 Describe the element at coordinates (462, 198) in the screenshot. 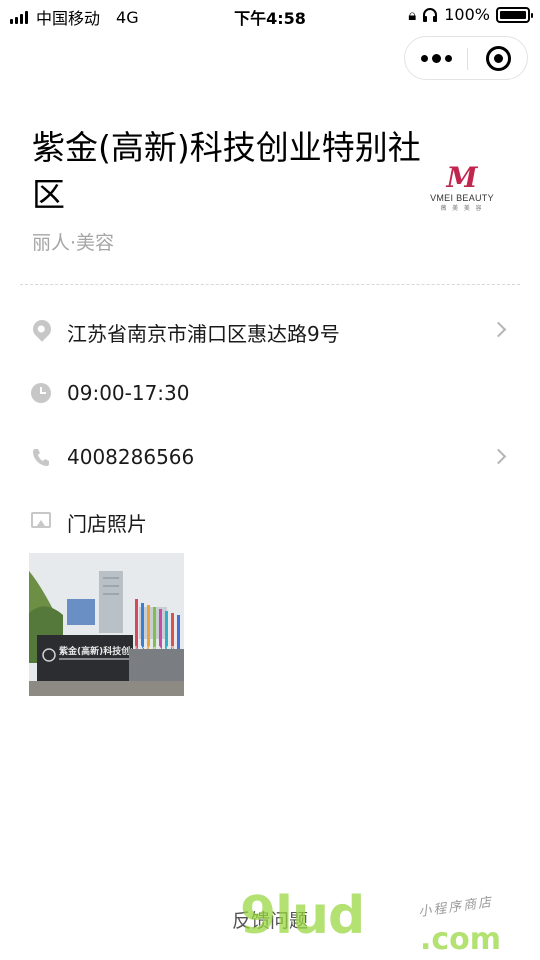

I see `logo-name: VMEI BEAUTY` at that location.